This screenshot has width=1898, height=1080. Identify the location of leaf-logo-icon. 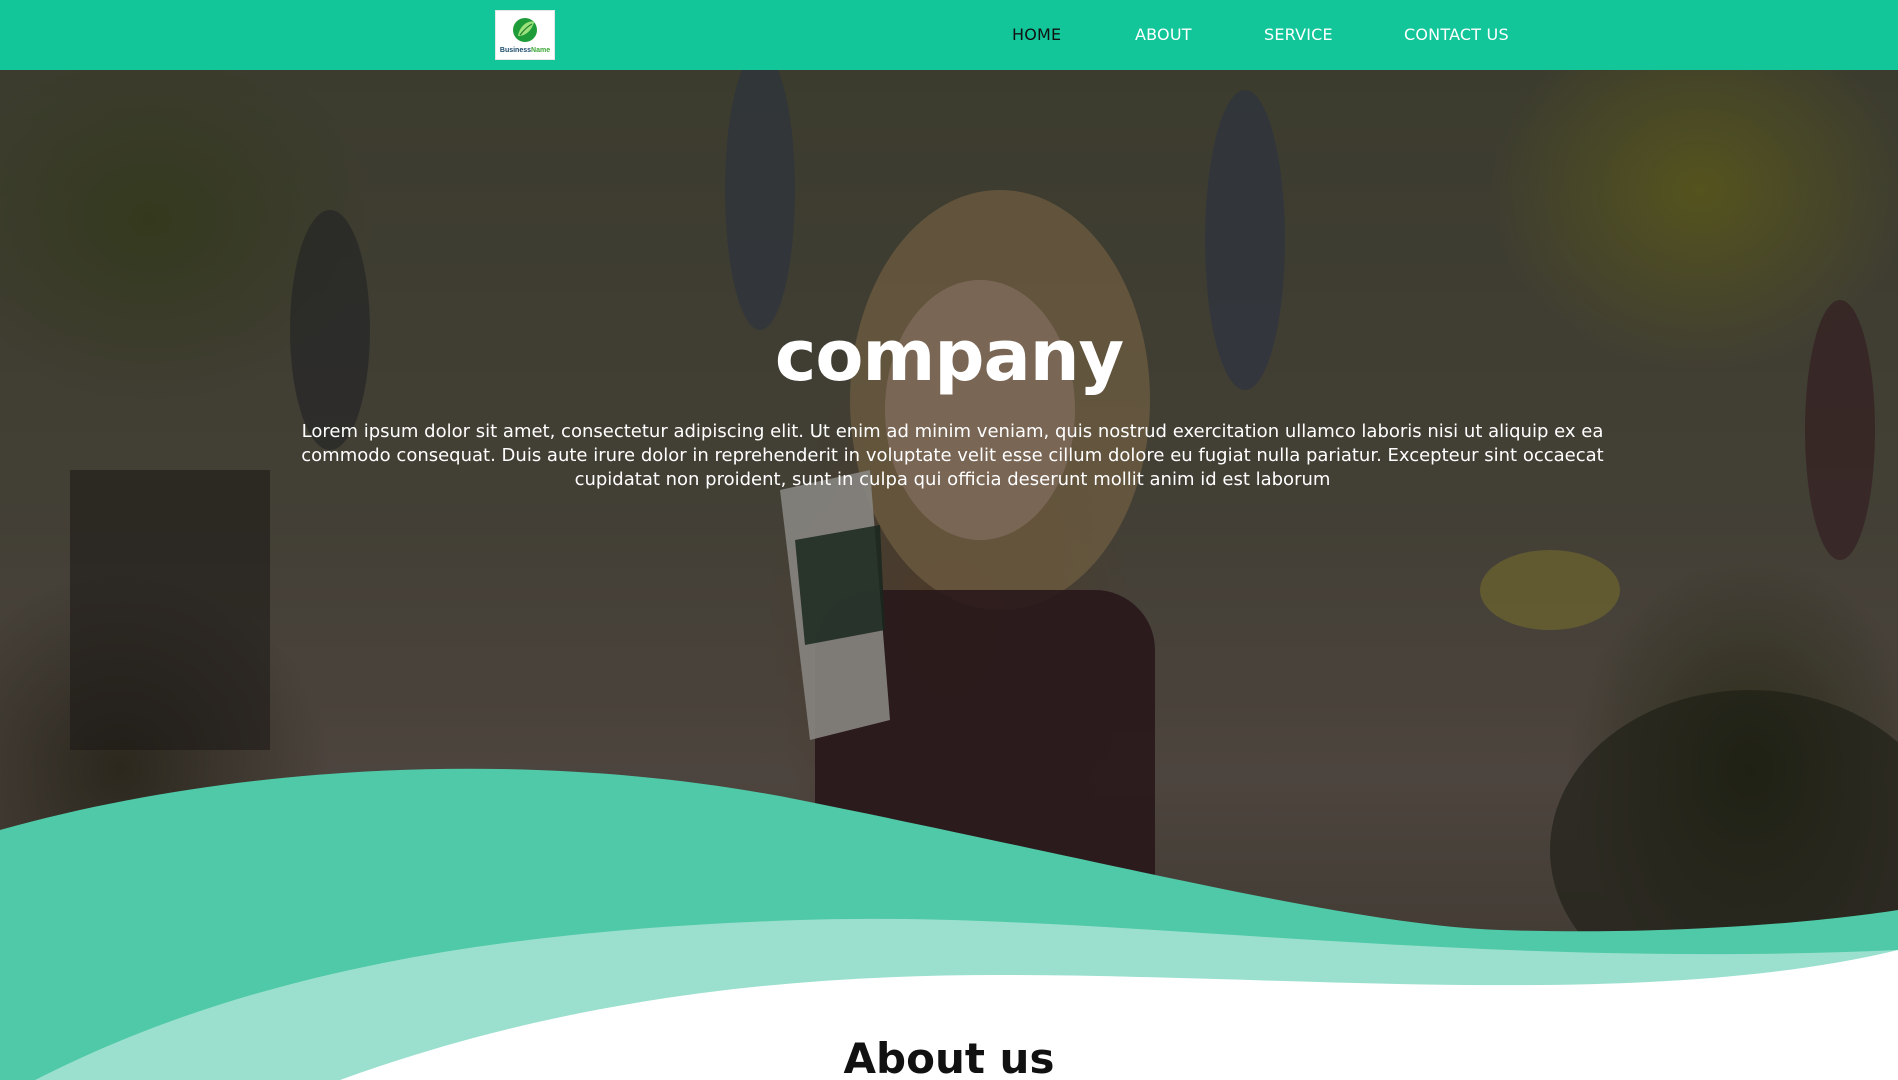
(525, 30).